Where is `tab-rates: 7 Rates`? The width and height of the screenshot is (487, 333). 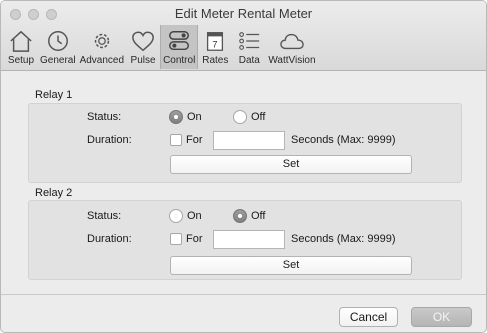 tab-rates: 7 Rates is located at coordinates (215, 47).